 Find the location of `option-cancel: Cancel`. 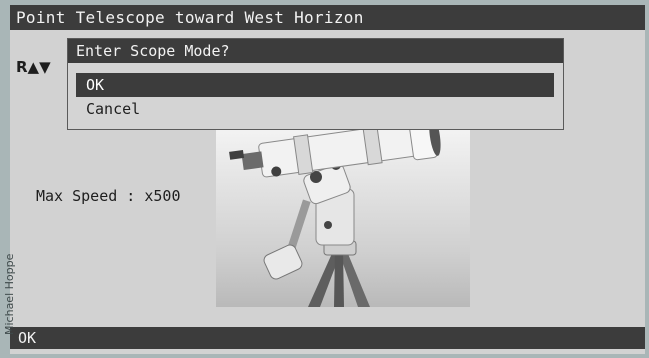

option-cancel: Cancel is located at coordinates (315, 109).